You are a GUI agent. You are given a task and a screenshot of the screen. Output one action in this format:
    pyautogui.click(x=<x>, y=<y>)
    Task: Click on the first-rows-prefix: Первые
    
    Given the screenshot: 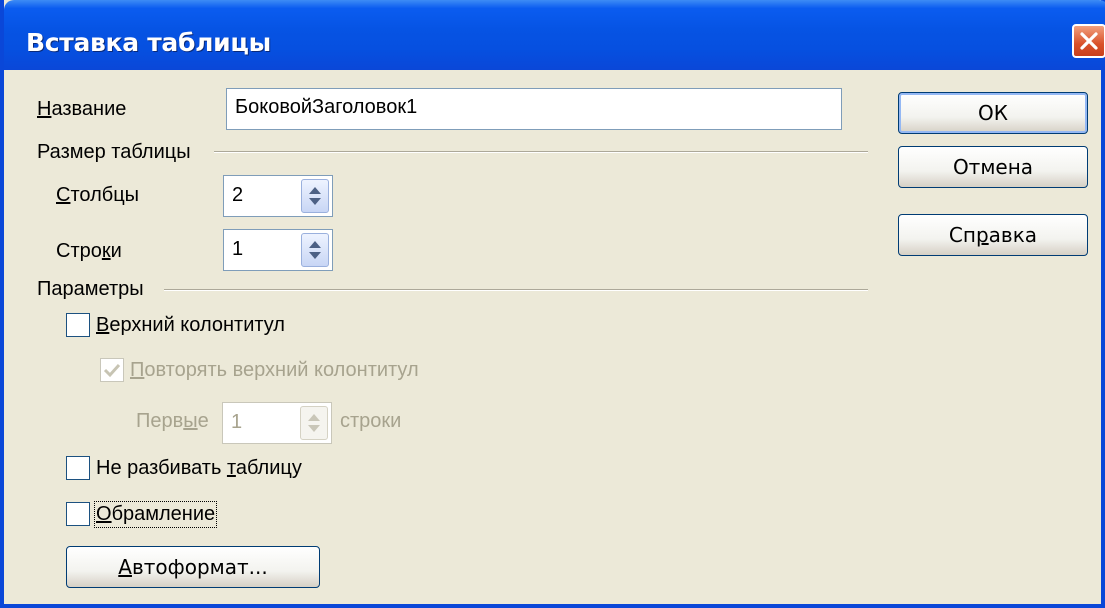 What is the action you would take?
    pyautogui.click(x=172, y=421)
    